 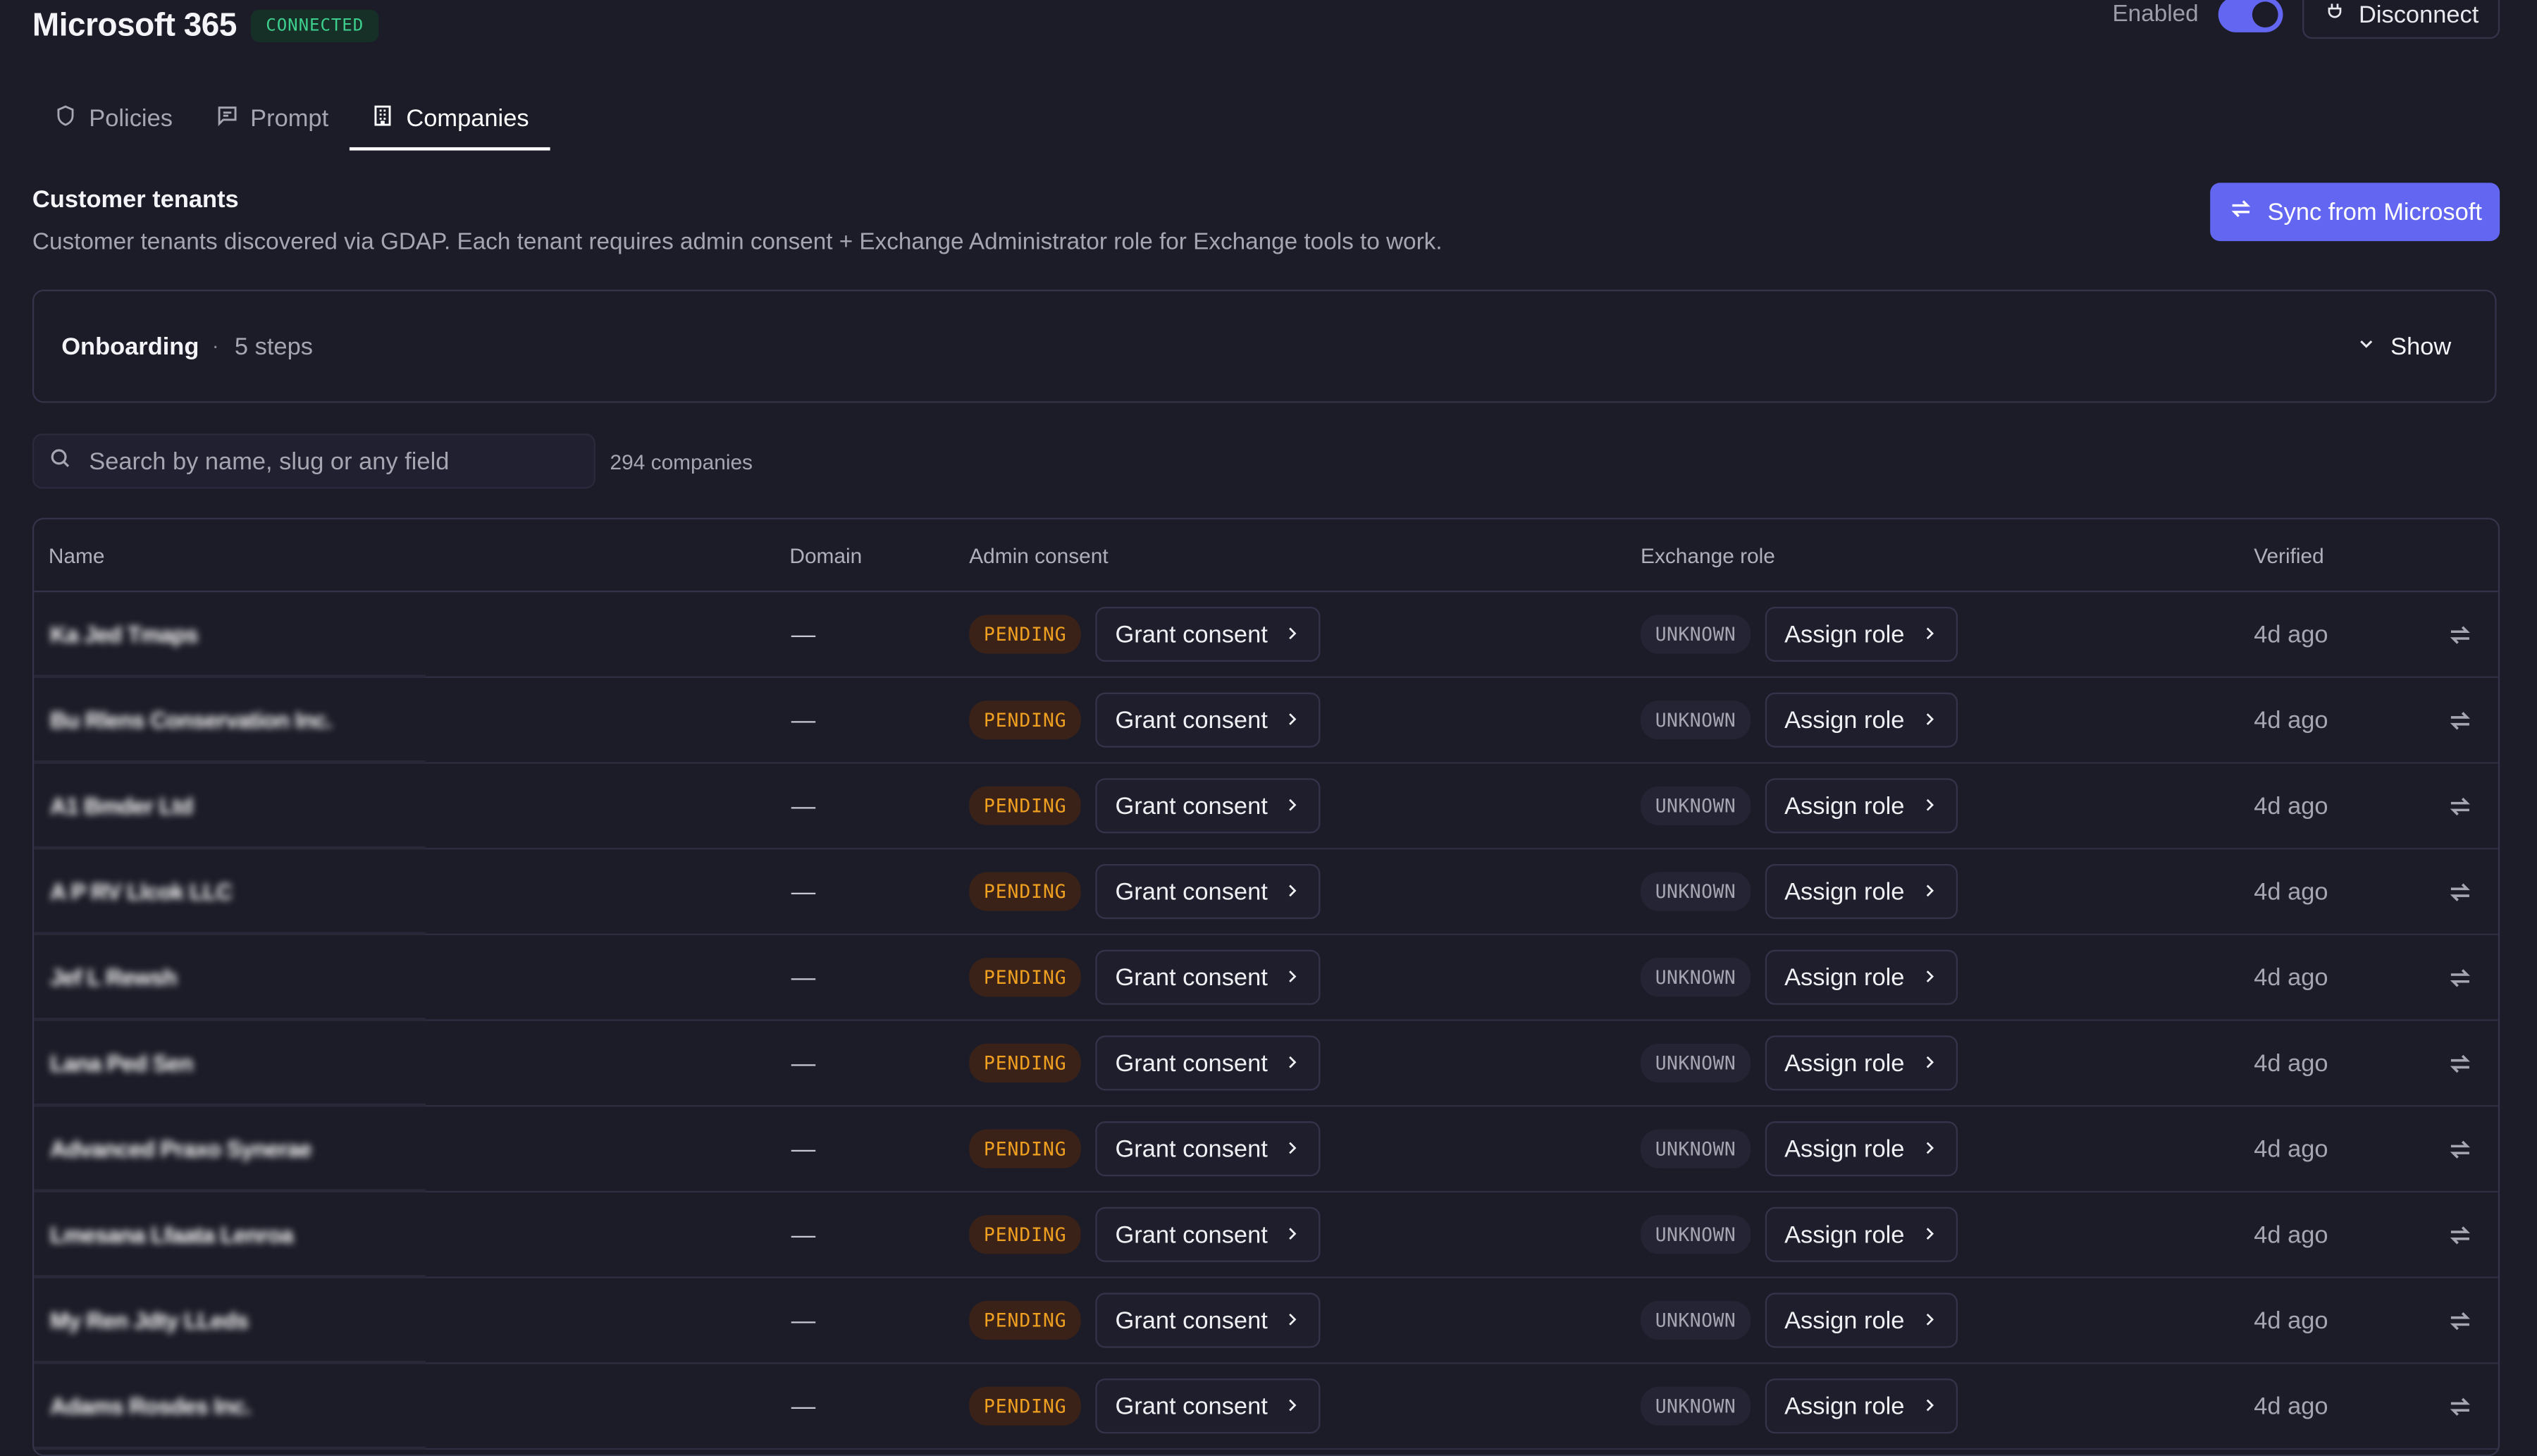 I want to click on search-input, so click(x=331, y=461).